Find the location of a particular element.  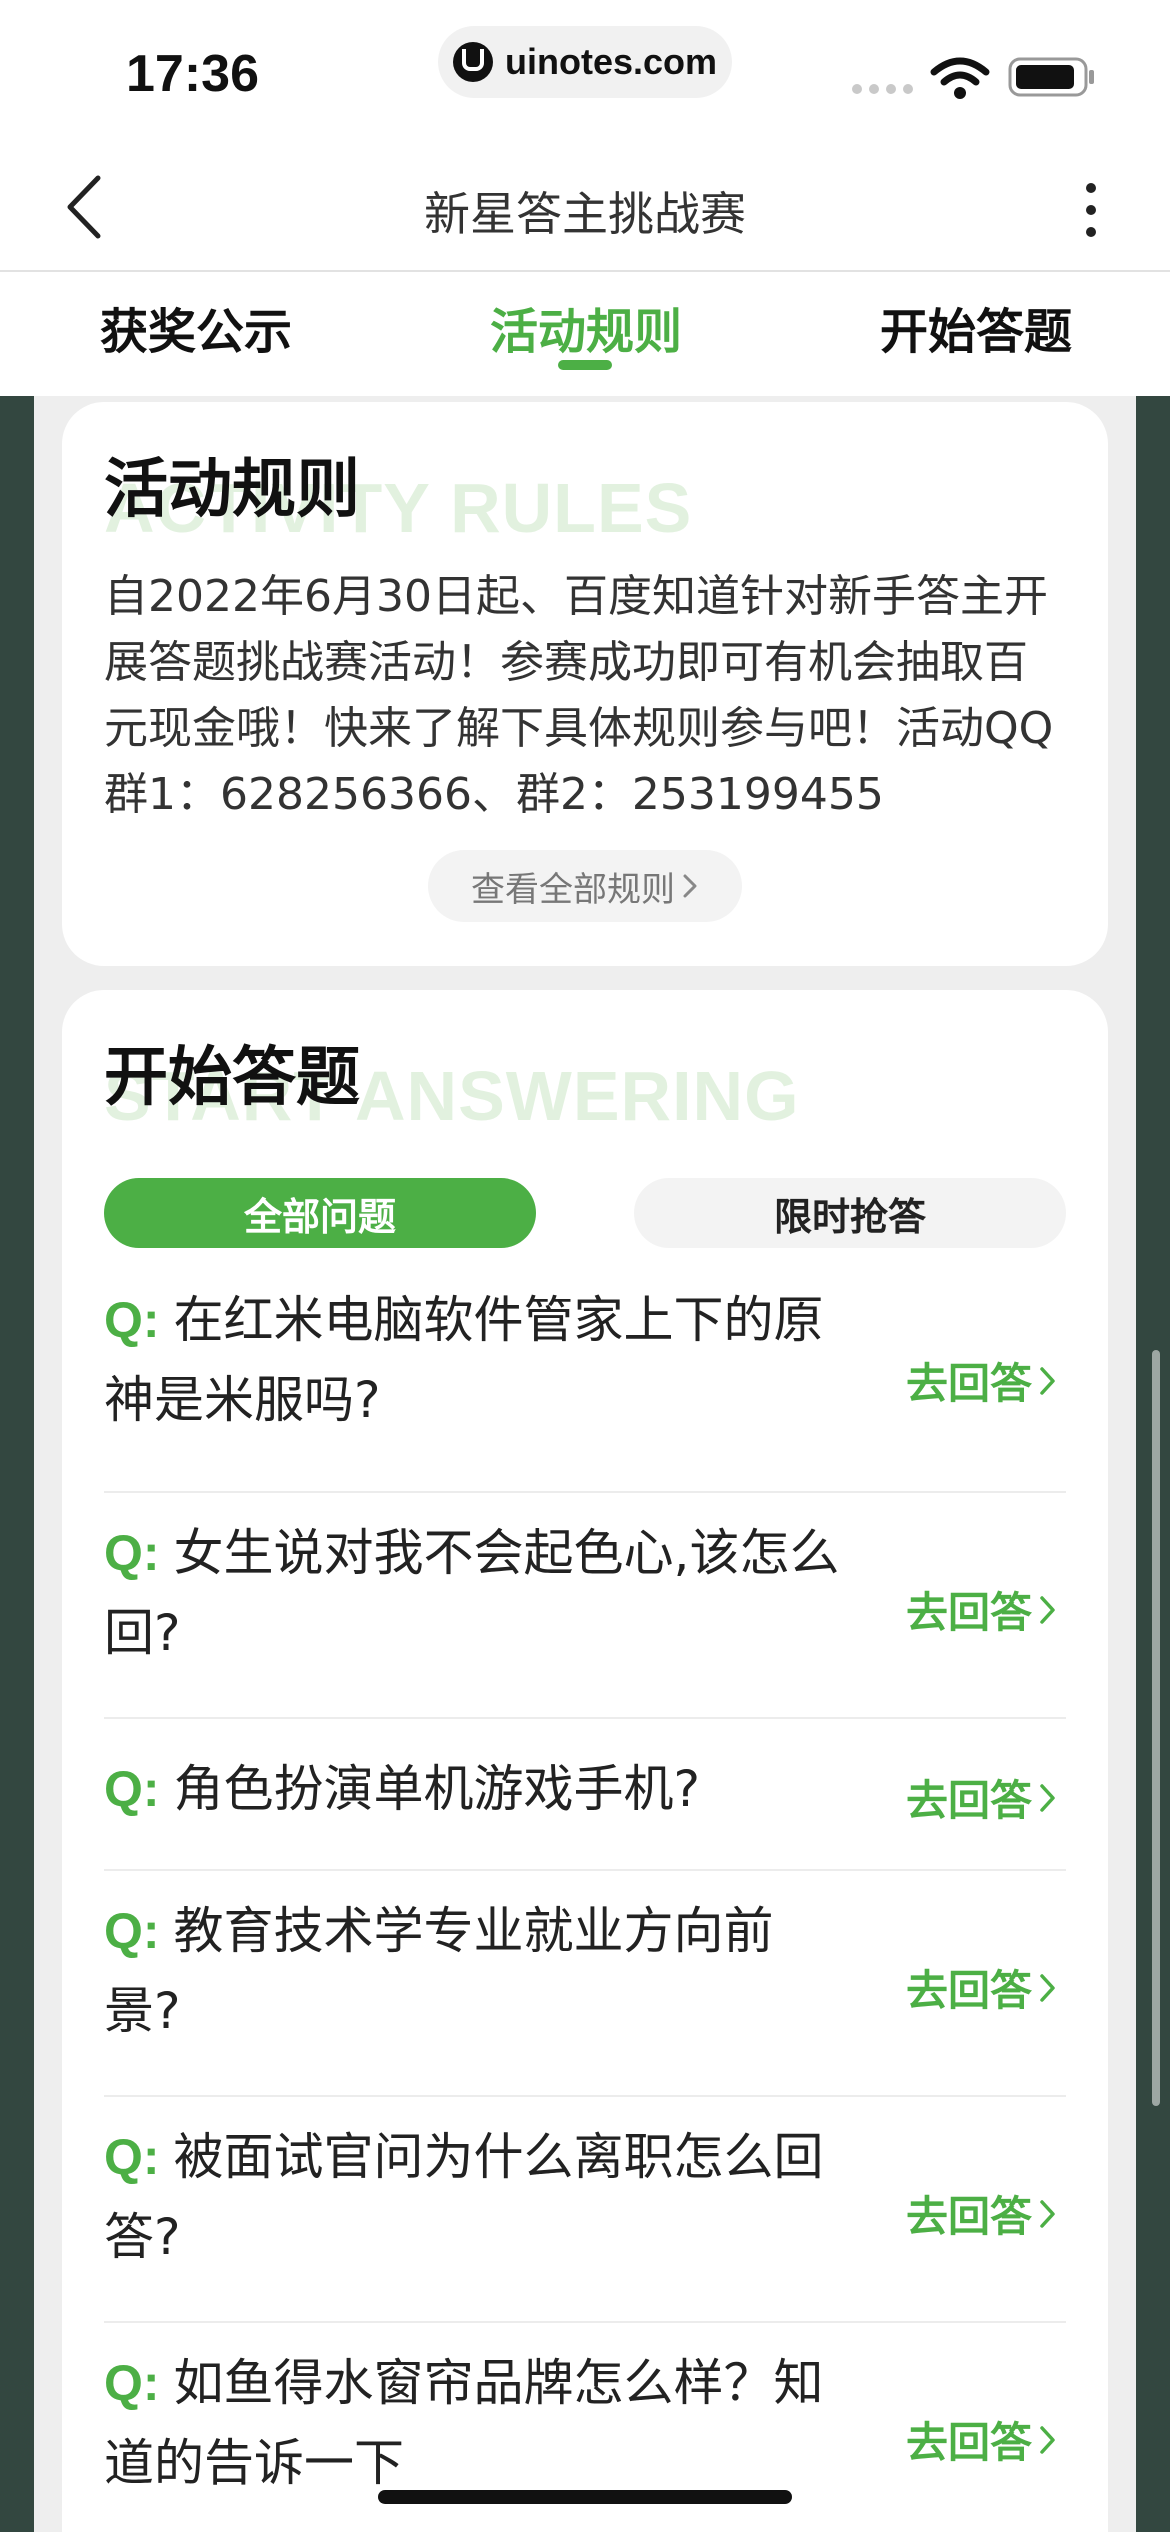

question-text: Q: 如鱼得水窗帘品牌怎么样？知道的告诉一下 is located at coordinates (474, 2423).